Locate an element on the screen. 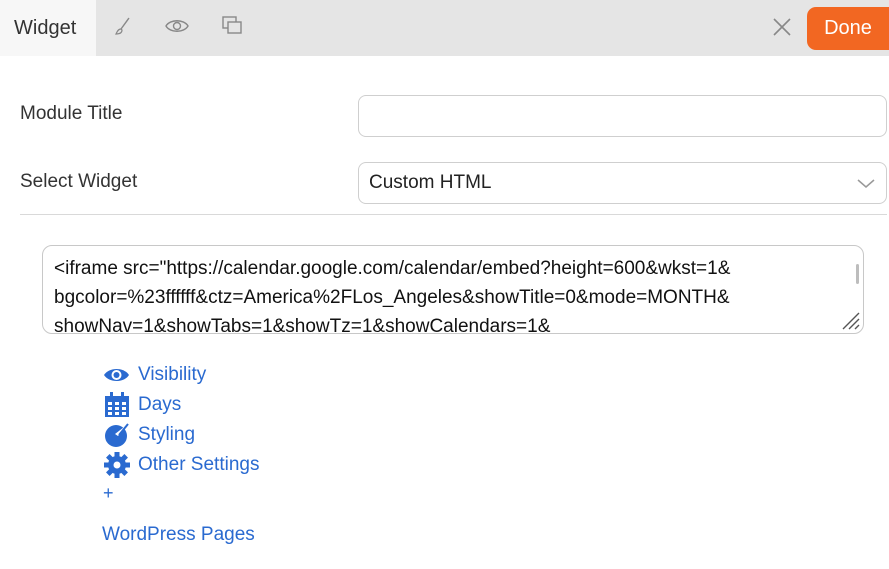  widget-select-value: Custom HTML is located at coordinates (430, 182).